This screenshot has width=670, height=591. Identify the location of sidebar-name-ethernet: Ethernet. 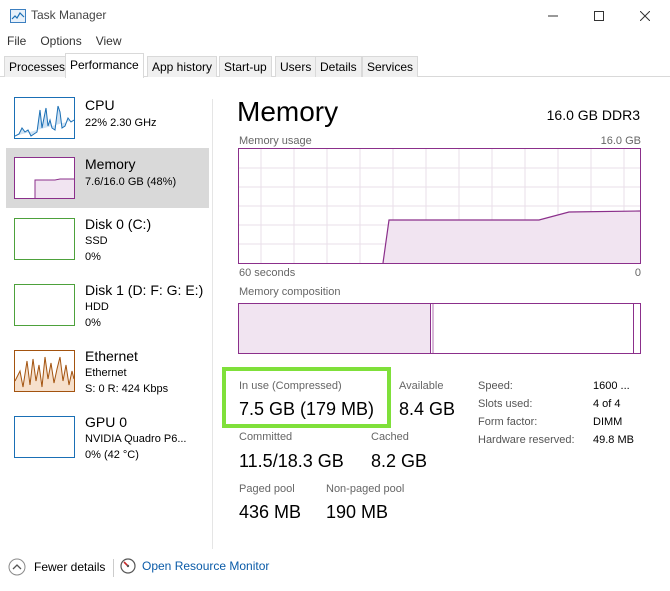
(111, 356).